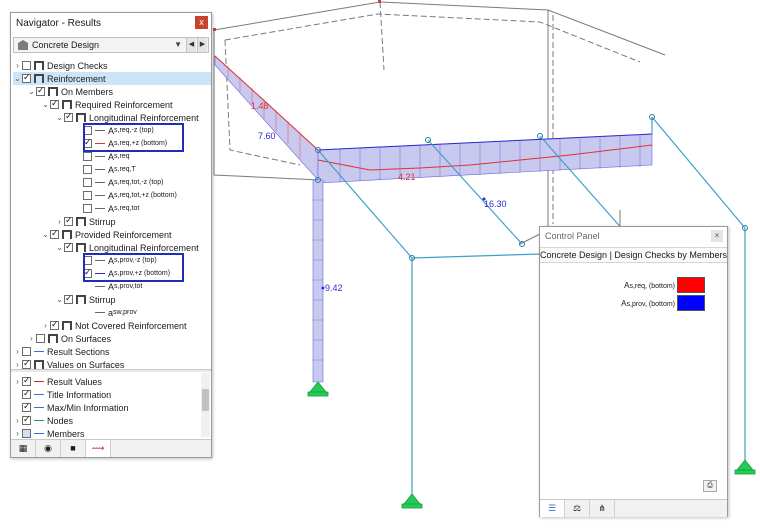 The width and height of the screenshot is (760, 528). I want to click on option-label: Result Values, so click(74, 381).